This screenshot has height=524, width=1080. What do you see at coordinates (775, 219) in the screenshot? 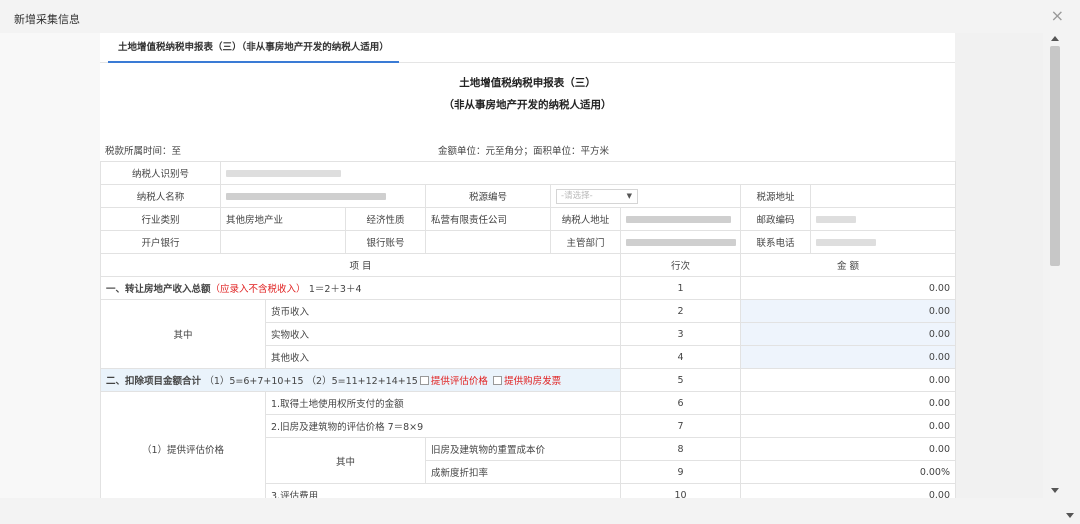
I see `postal-code-label: 邮政编码` at bounding box center [775, 219].